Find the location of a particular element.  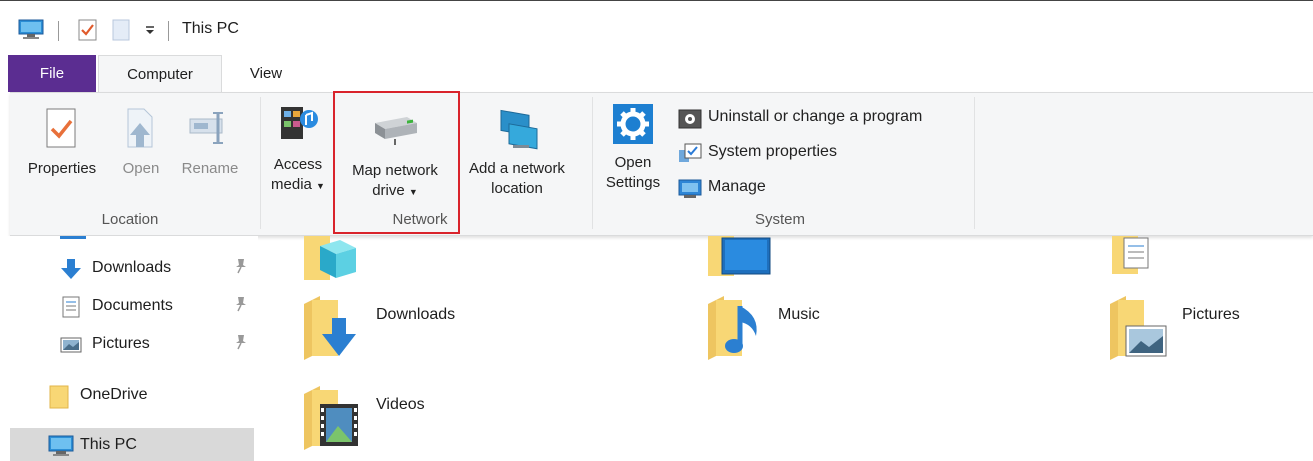

access-media-label-2: media ▼ is located at coordinates (298, 184).